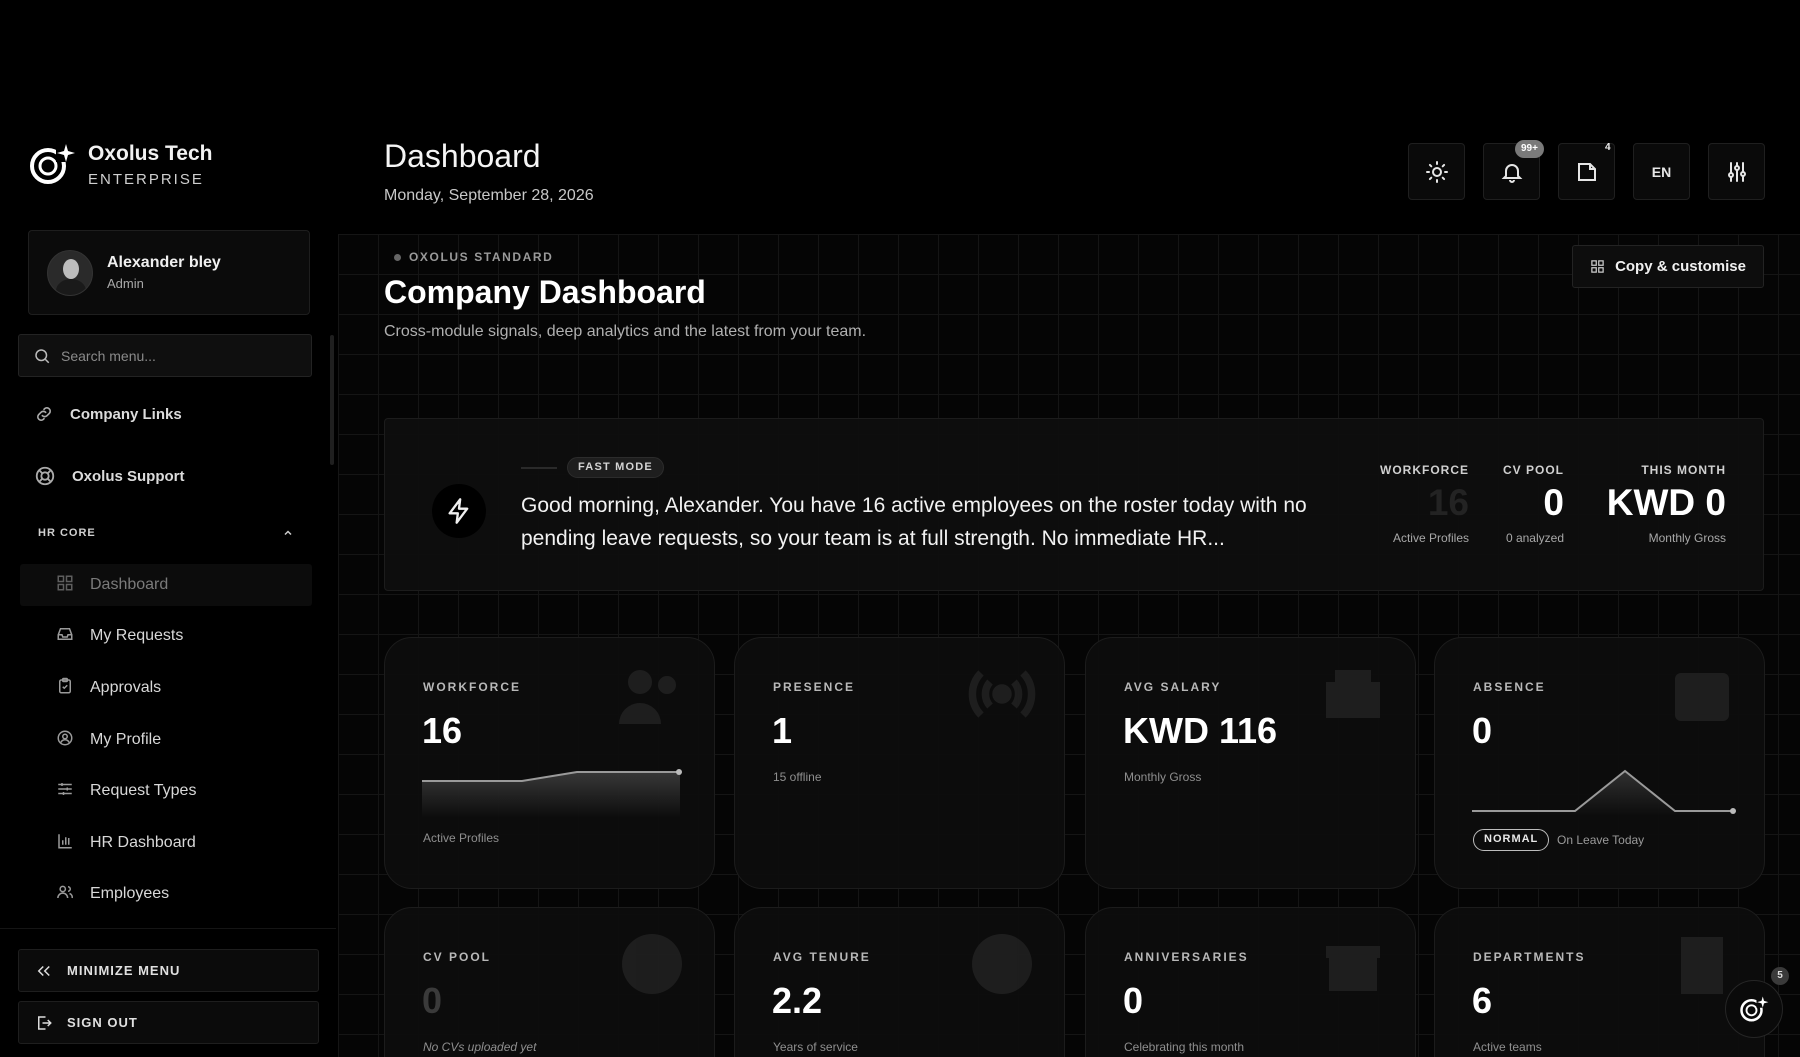 Image resolution: width=1800 pixels, height=1057 pixels. Describe the element at coordinates (899, 763) in the screenshot. I see `kpi-card-presence: PRESENCE 1 15 offline` at that location.